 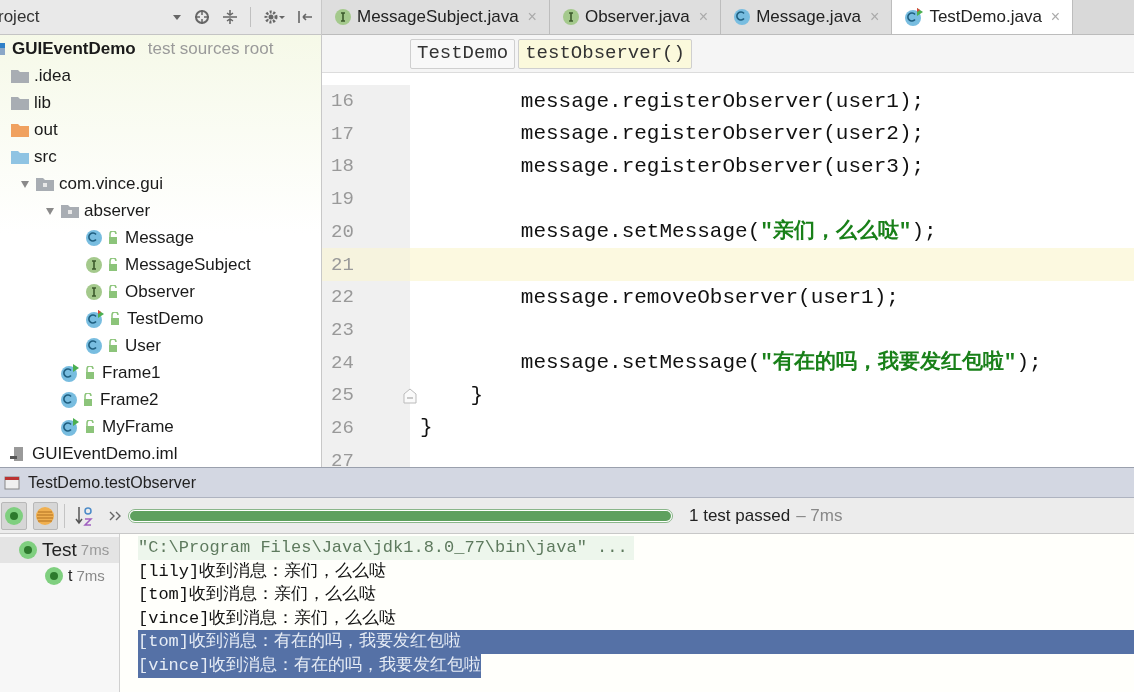 I want to click on line-number: 17, so click(x=342, y=134).